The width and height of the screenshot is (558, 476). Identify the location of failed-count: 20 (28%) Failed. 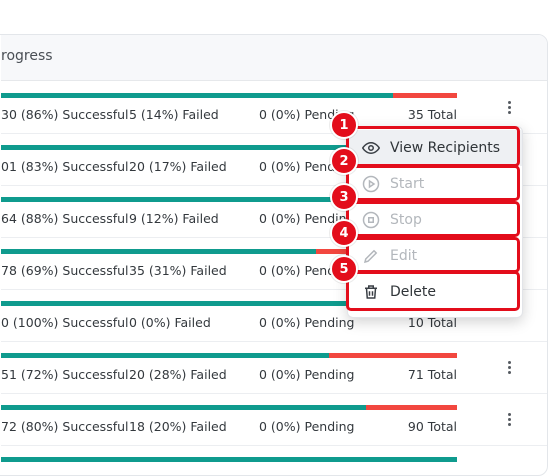
(178, 374).